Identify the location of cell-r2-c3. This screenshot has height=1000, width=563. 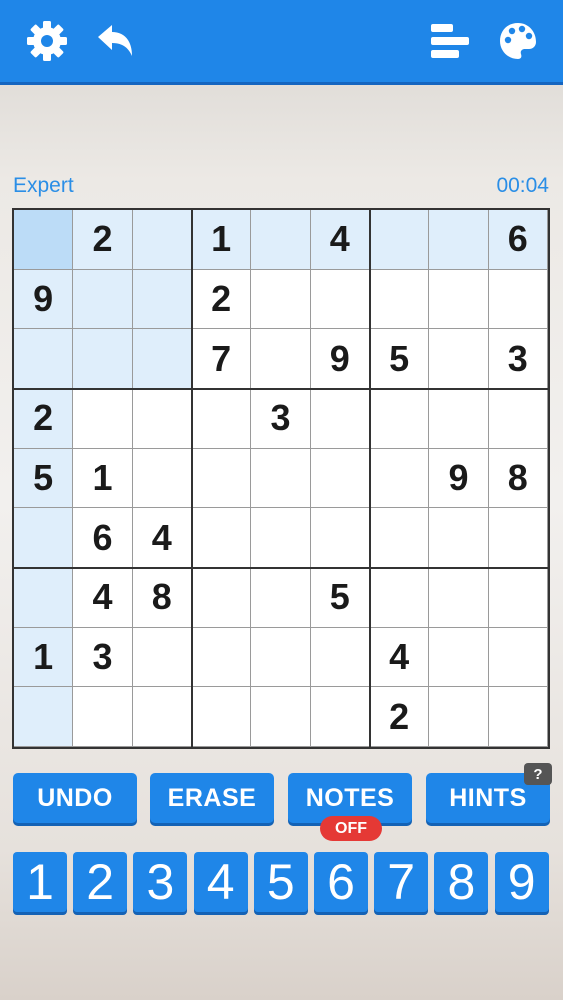
(162, 299).